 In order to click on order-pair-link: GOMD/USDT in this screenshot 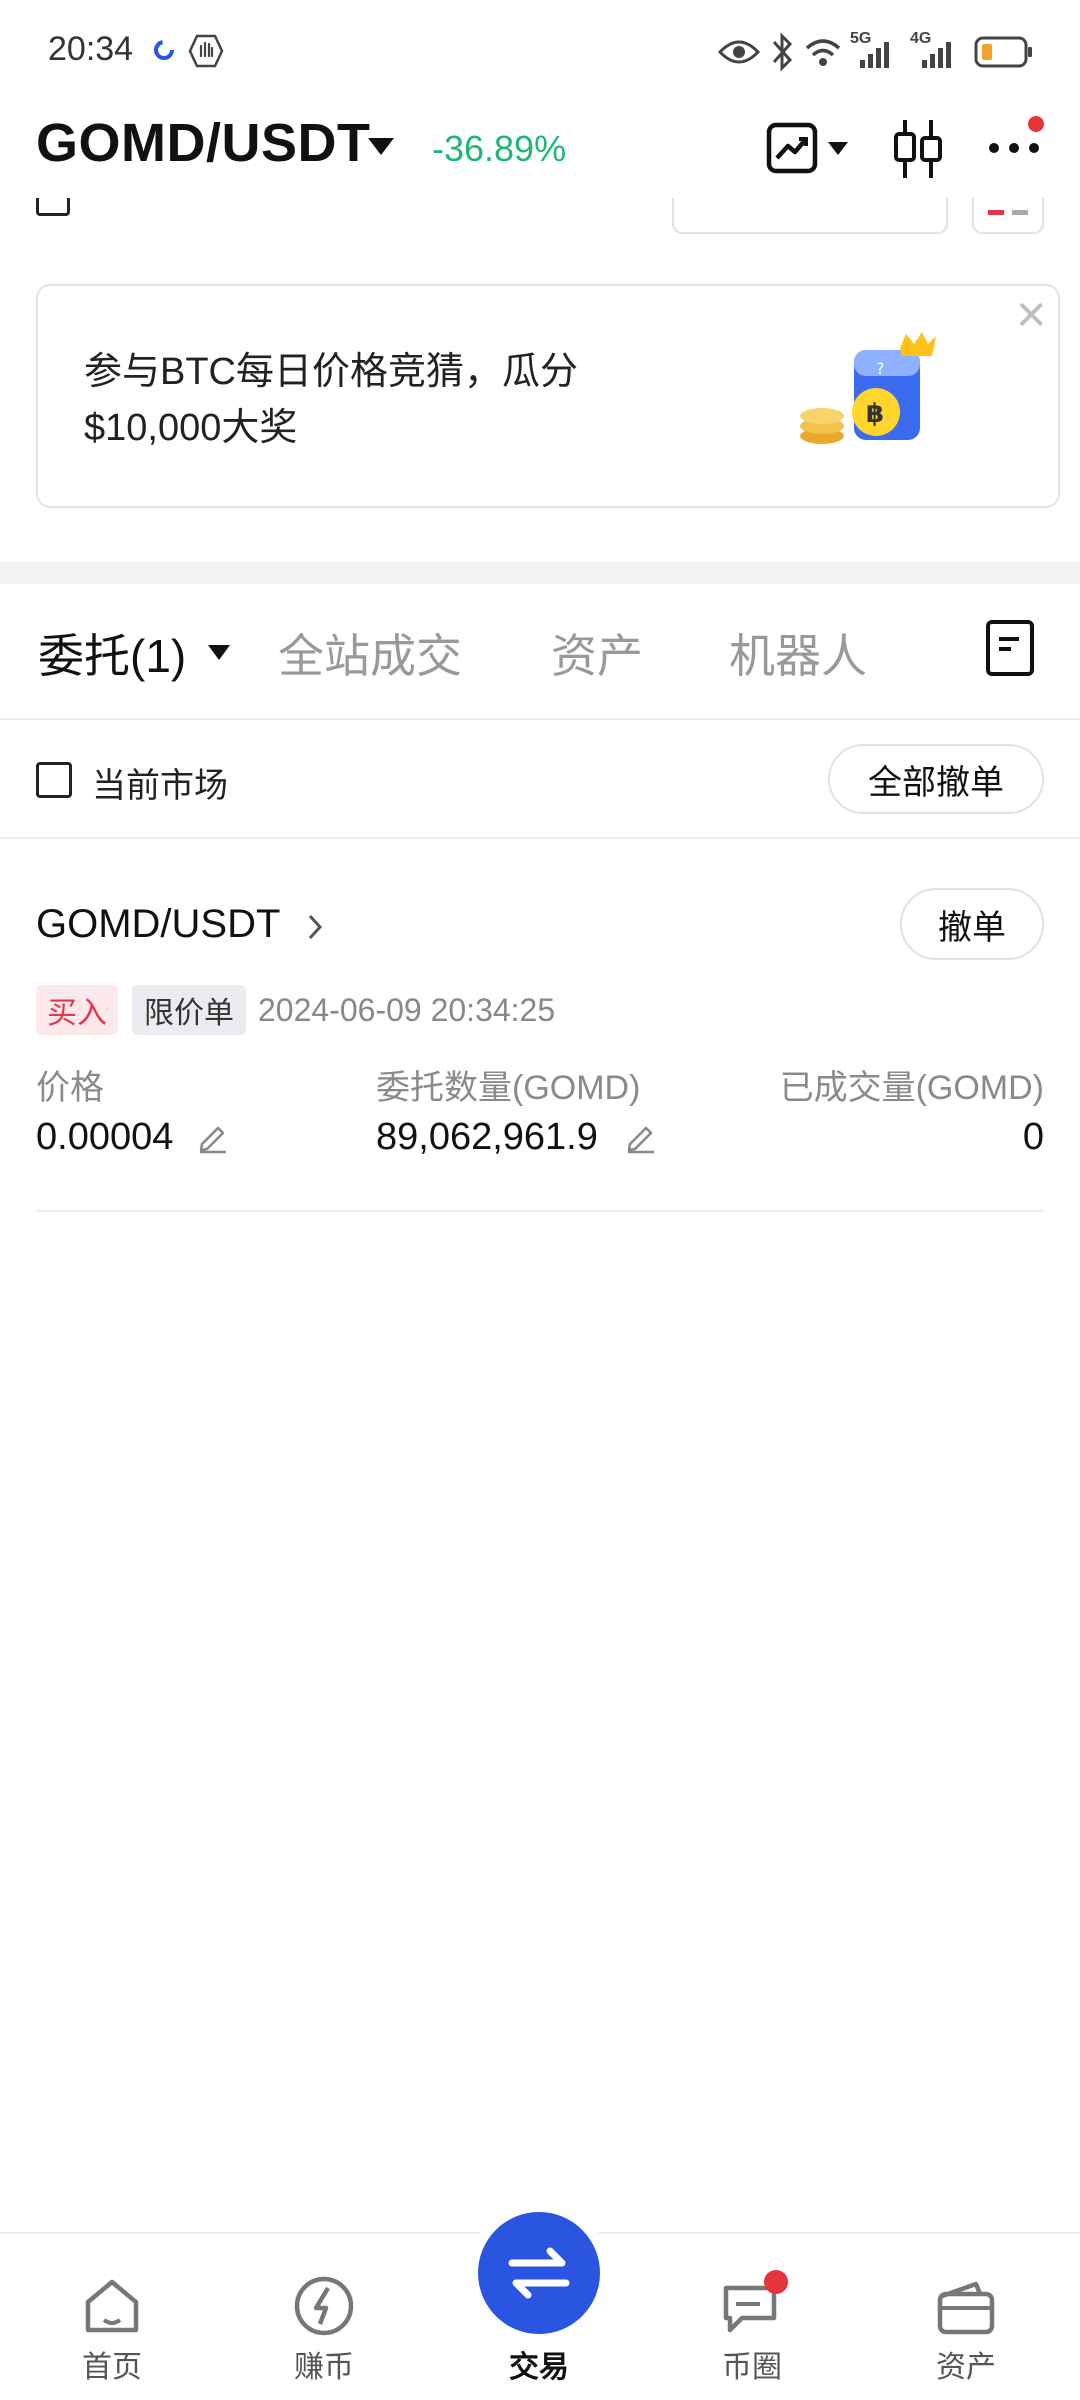, I will do `click(158, 924)`.